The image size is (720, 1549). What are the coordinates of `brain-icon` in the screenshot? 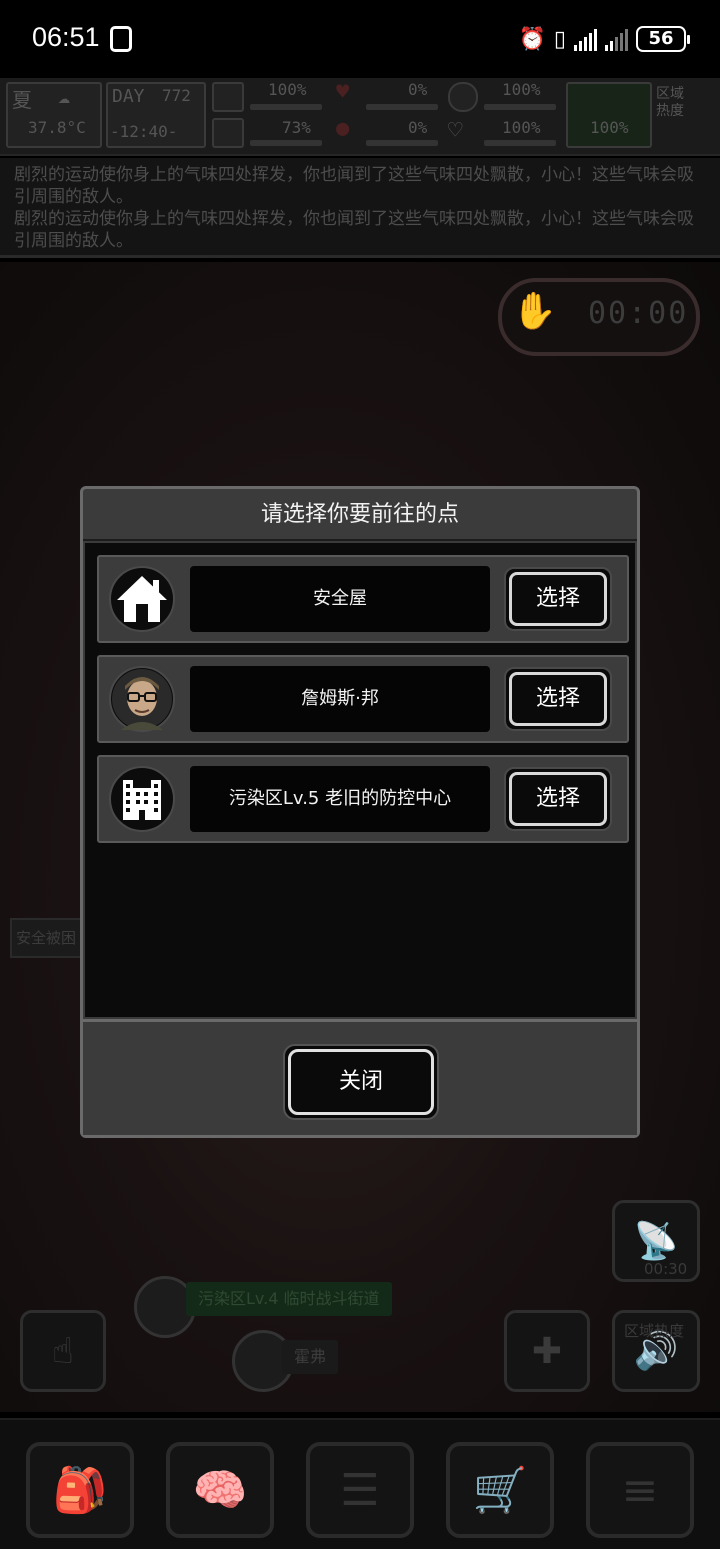 It's located at (228, 133).